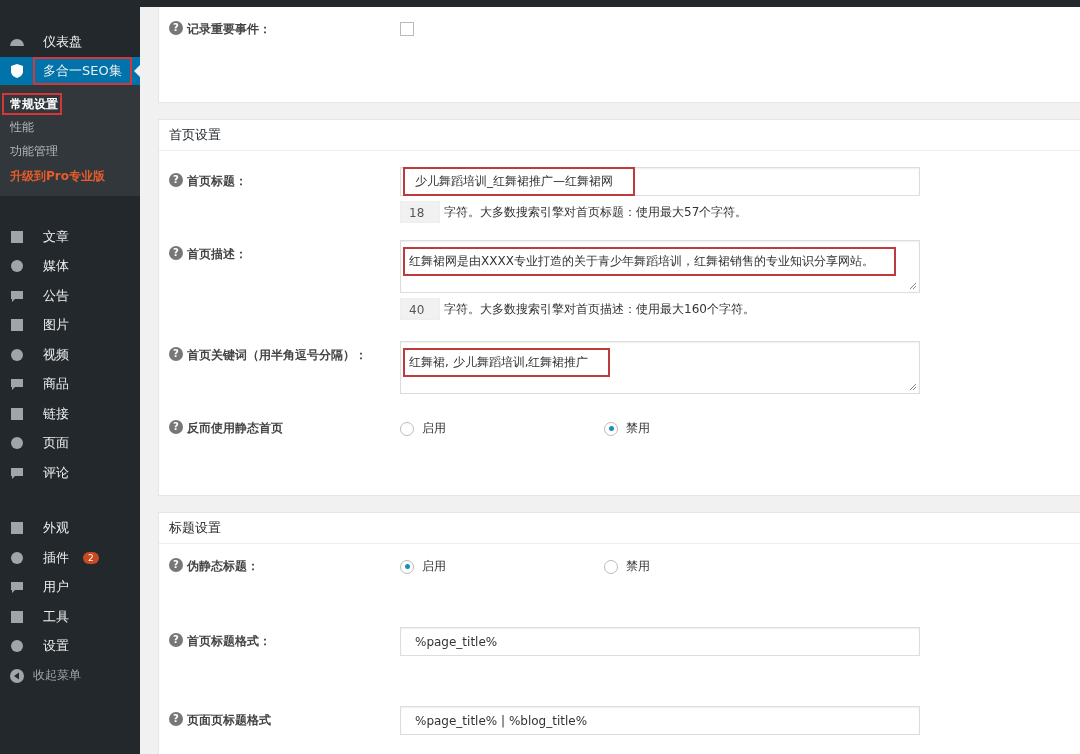 This screenshot has height=754, width=1080. I want to click on menu-item: 外观, so click(70, 528).